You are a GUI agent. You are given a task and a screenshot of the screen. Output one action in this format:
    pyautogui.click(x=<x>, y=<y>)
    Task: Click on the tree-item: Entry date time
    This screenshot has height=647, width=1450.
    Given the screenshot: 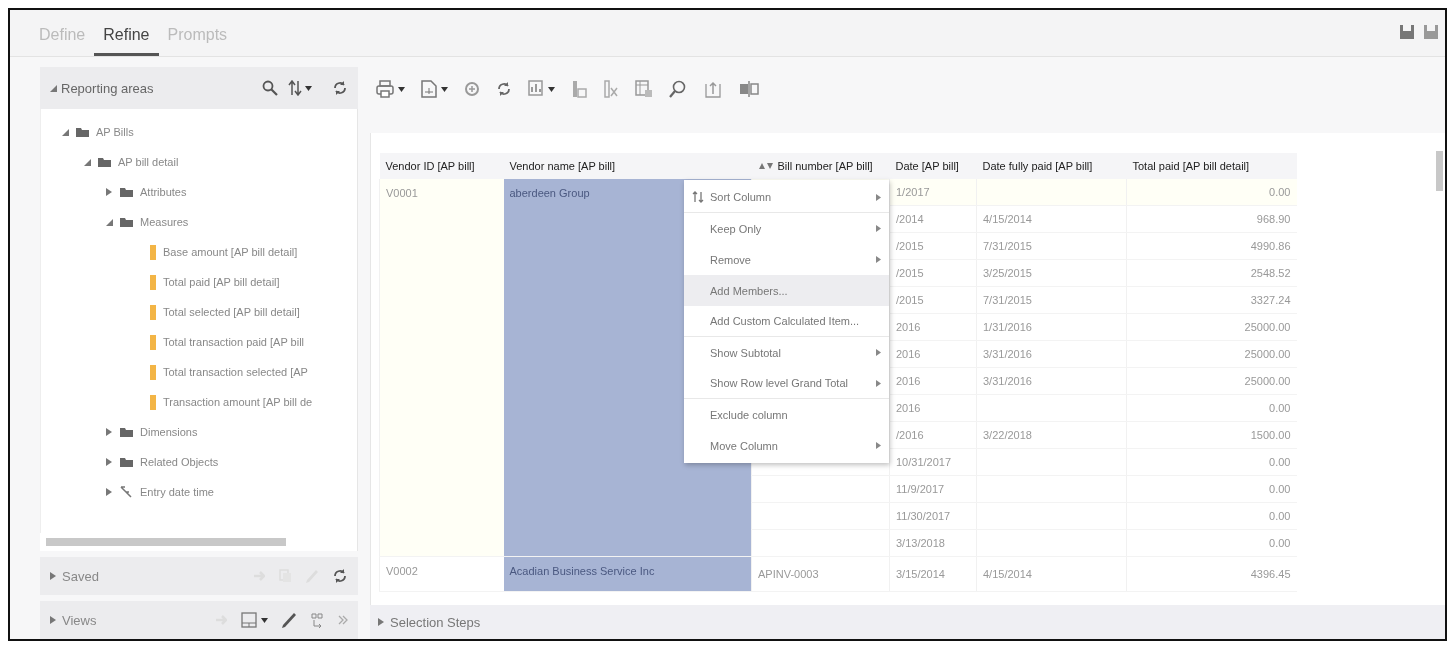 What is the action you would take?
    pyautogui.click(x=177, y=492)
    